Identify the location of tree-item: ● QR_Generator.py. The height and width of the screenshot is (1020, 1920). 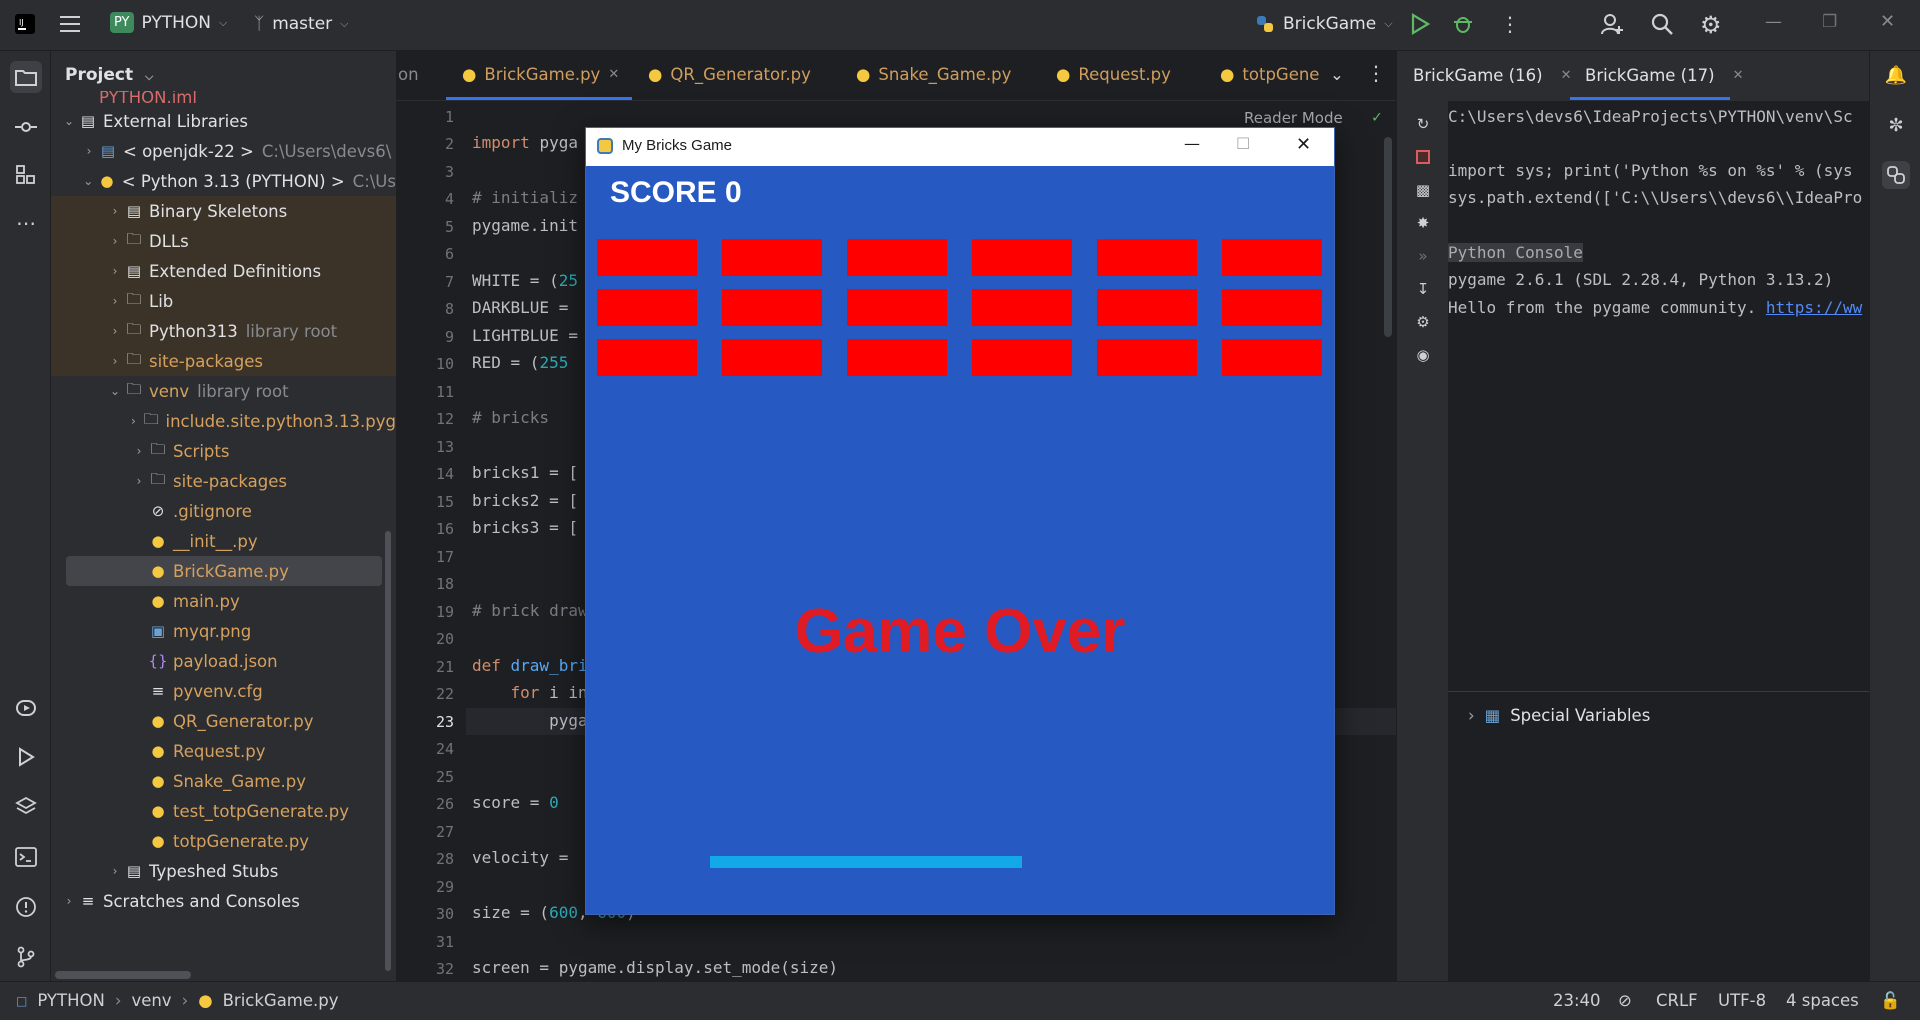
(223, 721).